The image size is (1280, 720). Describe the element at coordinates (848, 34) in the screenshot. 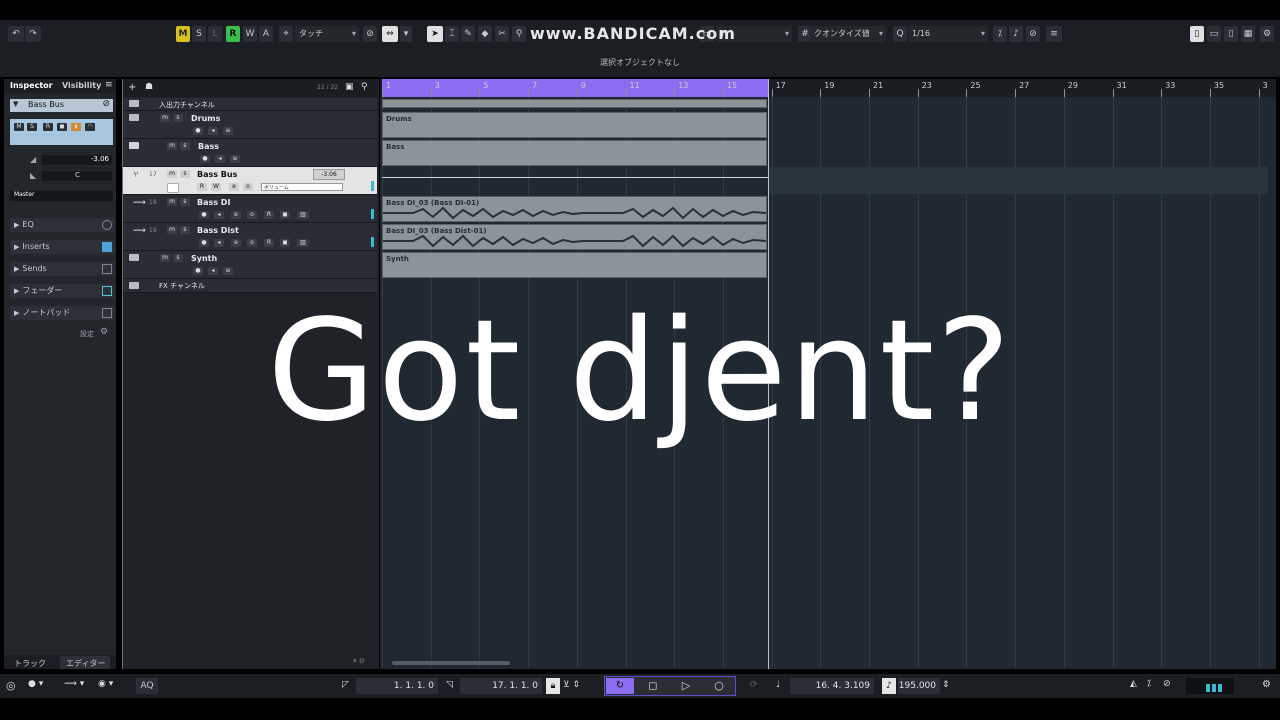

I see `quantize-type-select: クオンタイズ値` at that location.